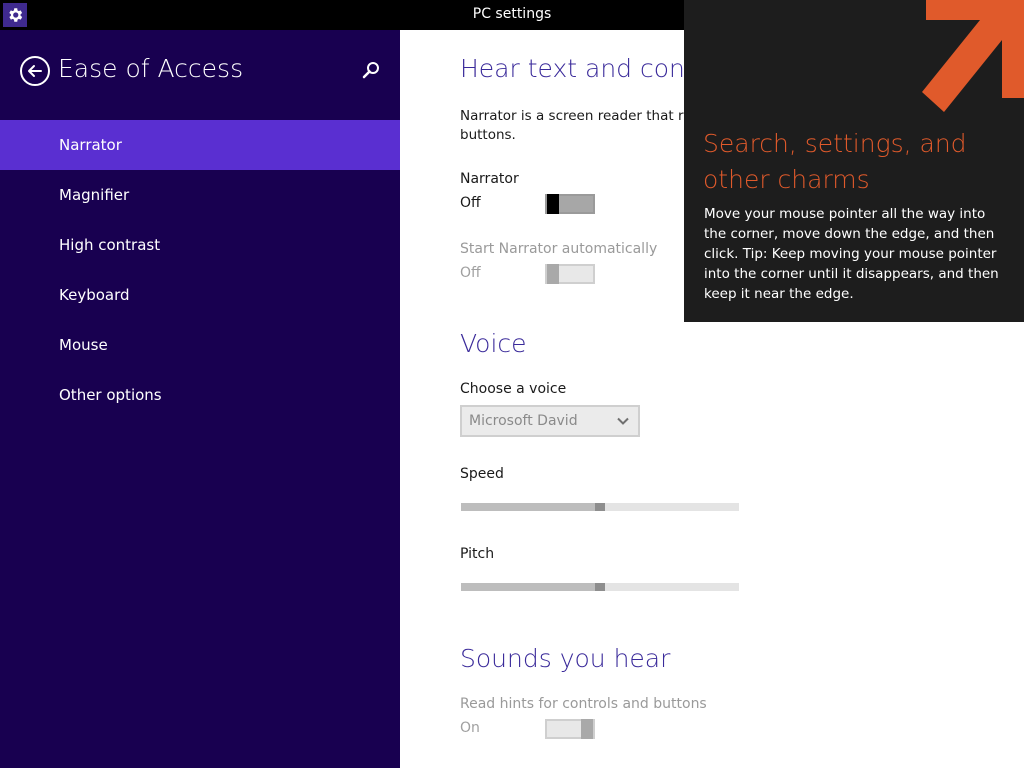 The image size is (1024, 768). Describe the element at coordinates (565, 658) in the screenshot. I see `section-title-sounds: Sounds you hear` at that location.